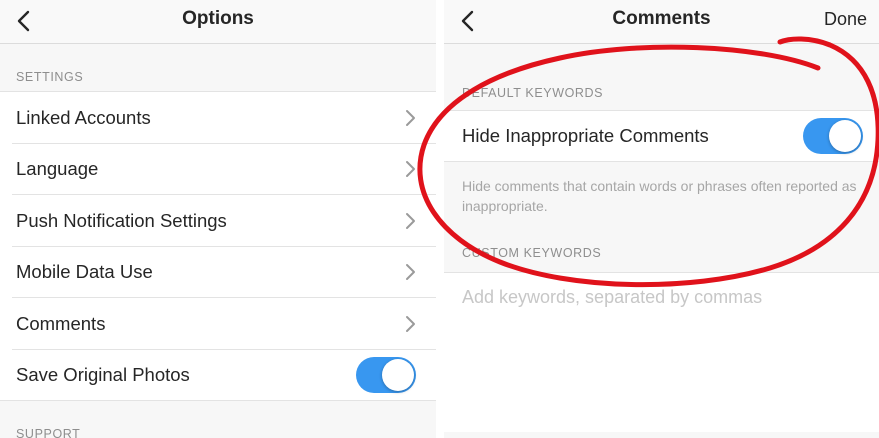 This screenshot has width=879, height=438. I want to click on hide-inappropriate-comments-toggle, so click(833, 136).